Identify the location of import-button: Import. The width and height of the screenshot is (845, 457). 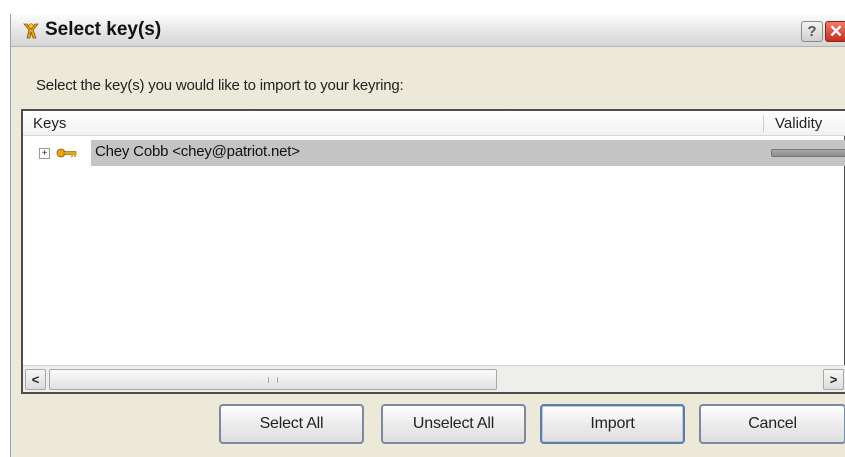
(612, 424).